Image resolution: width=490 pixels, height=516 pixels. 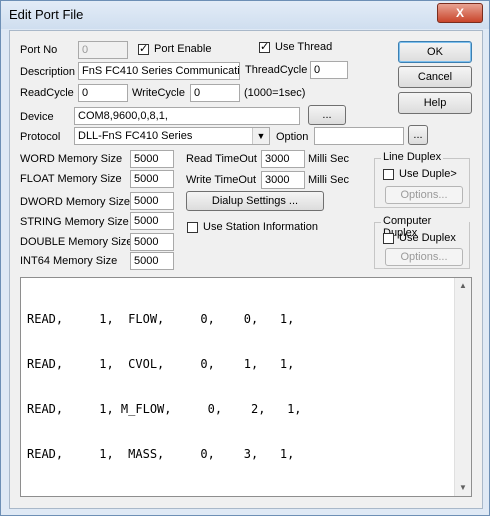 What do you see at coordinates (292, 137) in the screenshot?
I see `option-label: Option` at bounding box center [292, 137].